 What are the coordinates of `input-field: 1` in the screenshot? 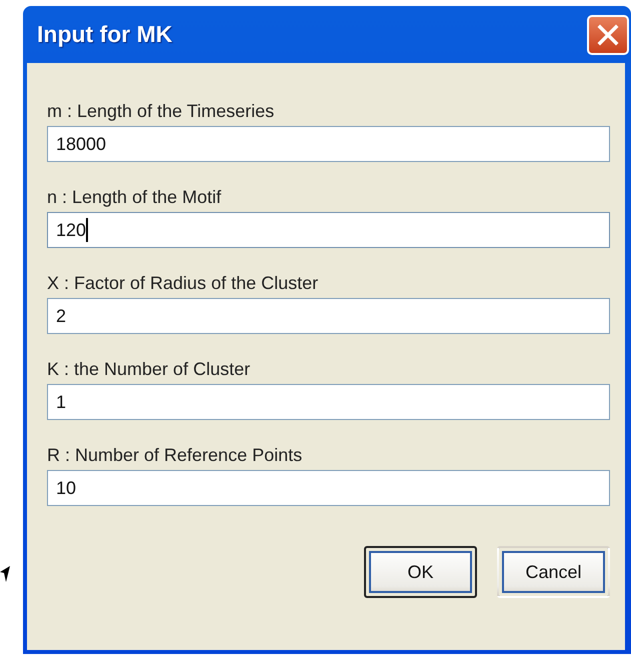 It's located at (328, 402).